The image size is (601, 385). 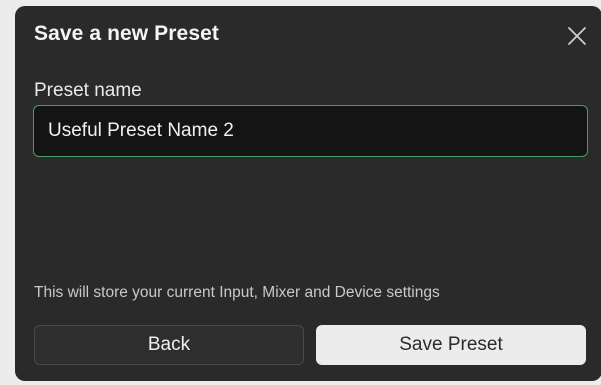 I want to click on preset-name-label: Preset name, so click(x=88, y=90).